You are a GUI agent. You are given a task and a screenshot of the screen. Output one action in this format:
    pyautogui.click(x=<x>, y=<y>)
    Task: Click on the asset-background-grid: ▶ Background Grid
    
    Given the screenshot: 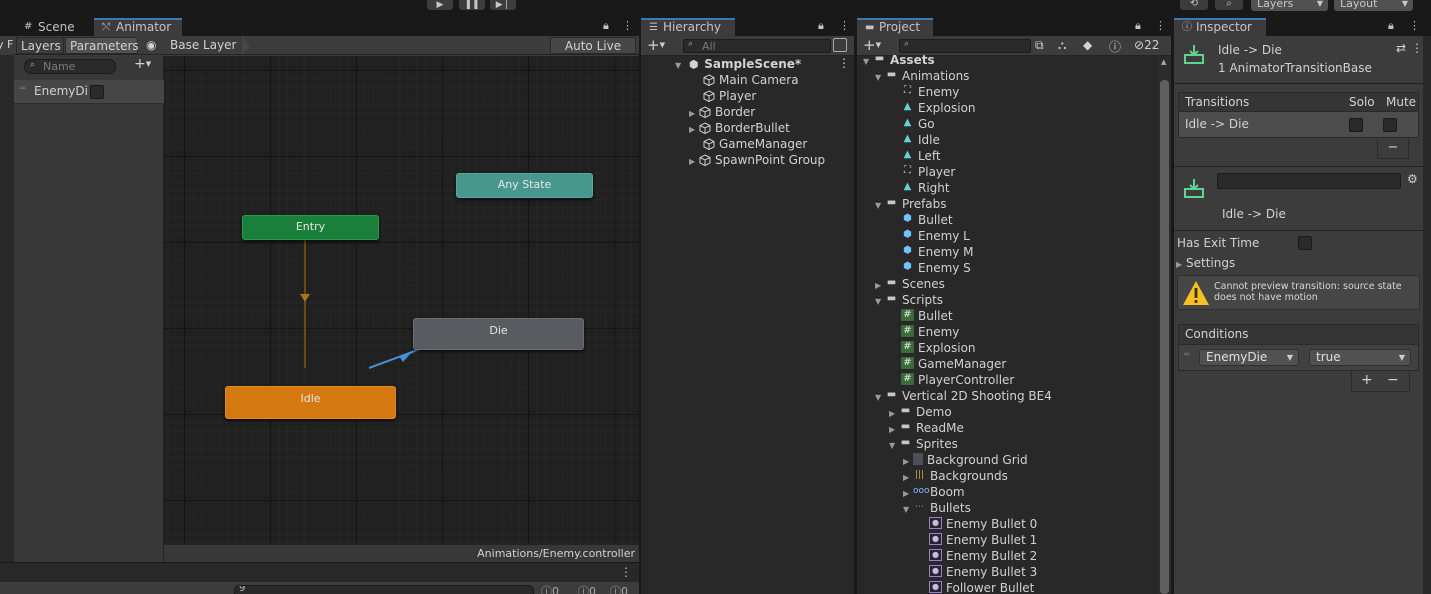 What is the action you would take?
    pyautogui.click(x=965, y=460)
    